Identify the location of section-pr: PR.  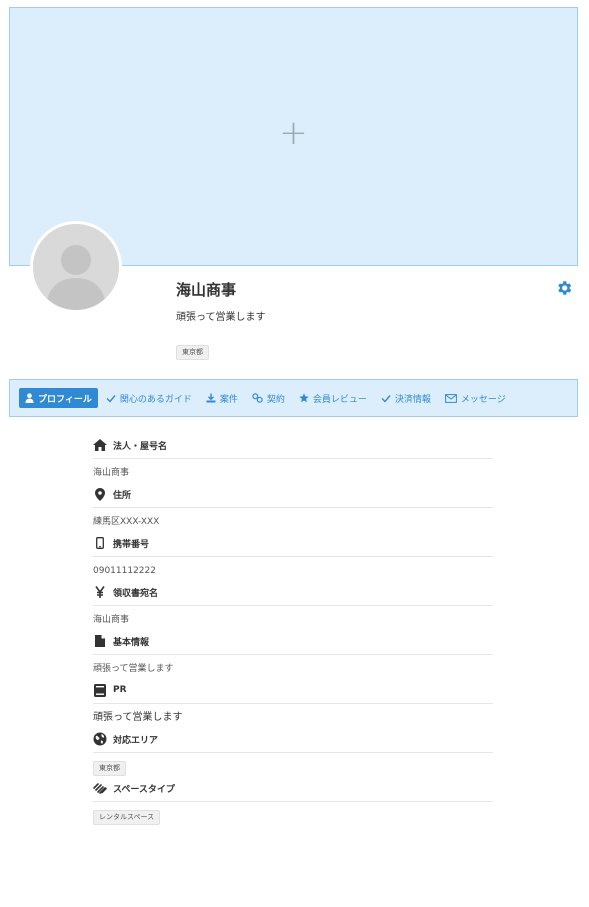
(293, 692).